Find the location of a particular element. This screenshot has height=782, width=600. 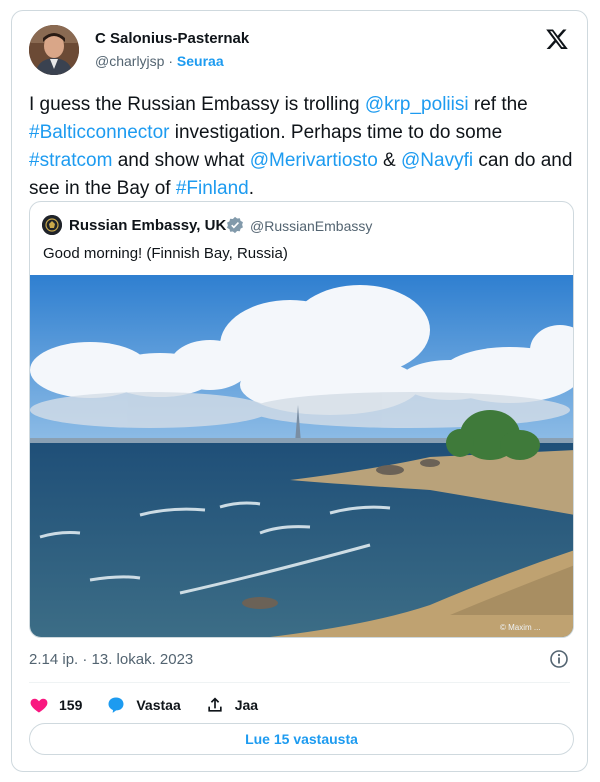

heart-icon is located at coordinates (39, 705).